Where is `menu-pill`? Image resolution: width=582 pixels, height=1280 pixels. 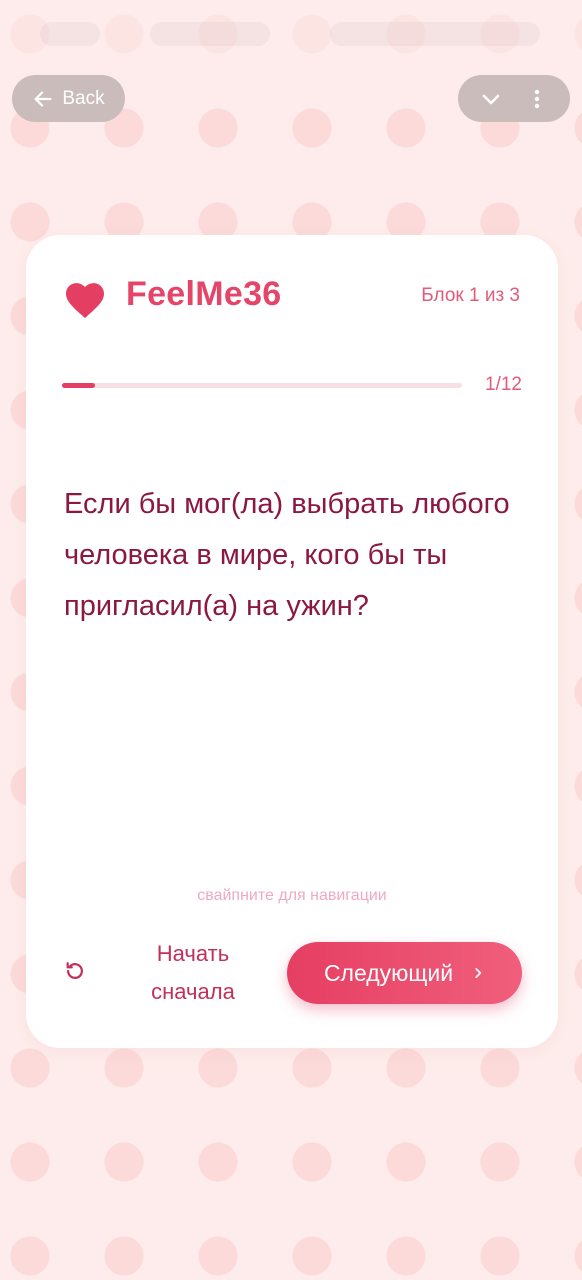 menu-pill is located at coordinates (514, 98).